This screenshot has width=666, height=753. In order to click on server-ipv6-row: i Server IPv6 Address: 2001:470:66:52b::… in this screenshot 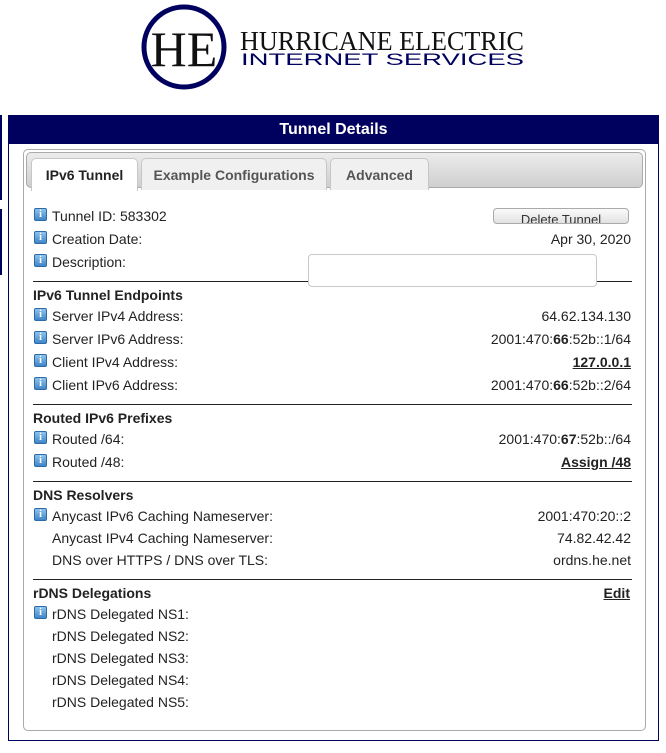, I will do `click(332, 339)`.